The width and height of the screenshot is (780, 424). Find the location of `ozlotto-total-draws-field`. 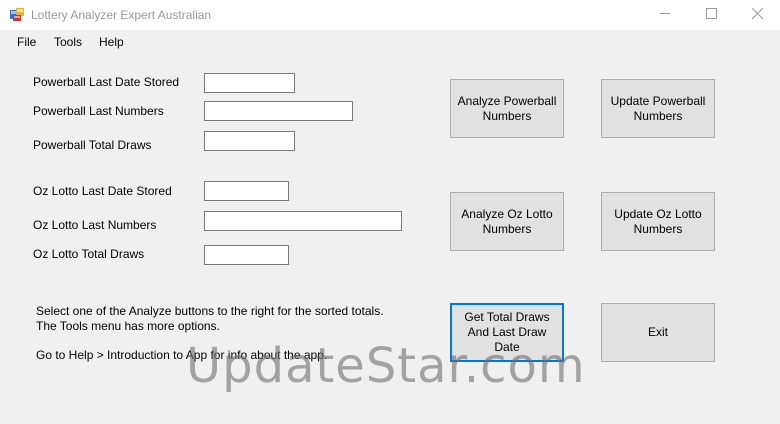

ozlotto-total-draws-field is located at coordinates (246, 255).